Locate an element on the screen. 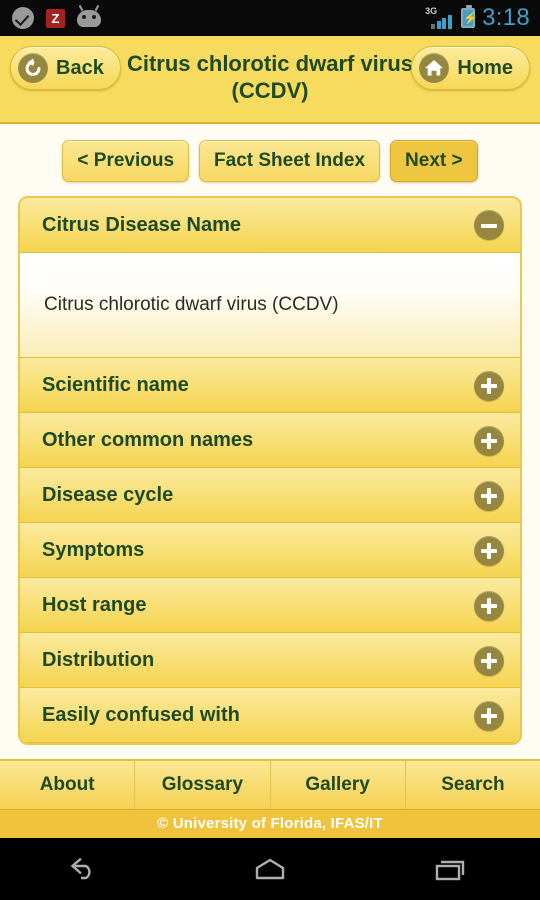 The width and height of the screenshot is (540, 900). bottom-tab-bar: About Glossary Gallery Search is located at coordinates (270, 784).